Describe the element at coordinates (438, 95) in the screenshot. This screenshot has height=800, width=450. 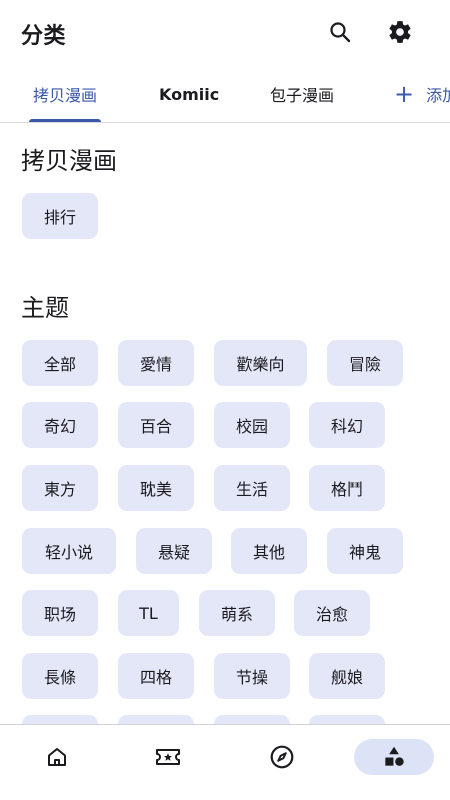
I see `tab-label: 添加` at that location.